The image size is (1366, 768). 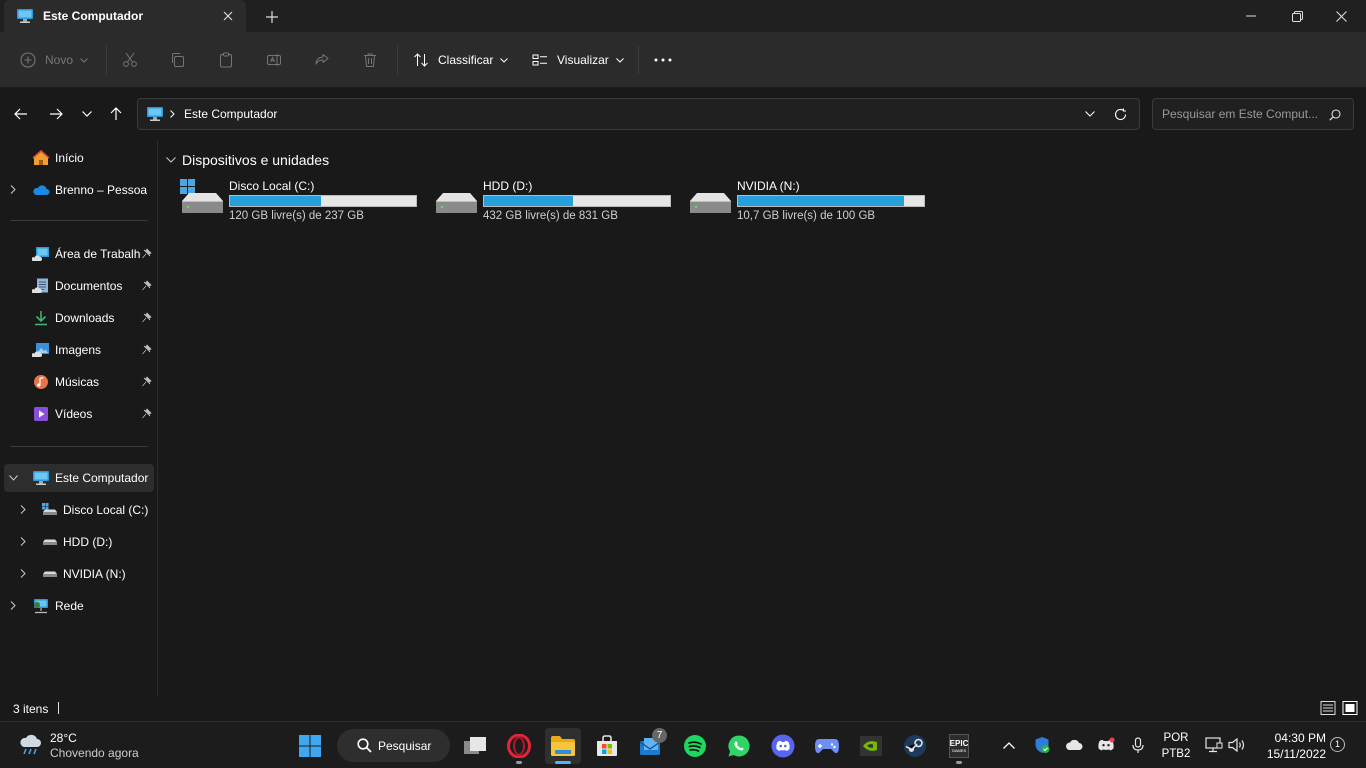 What do you see at coordinates (1009, 745) in the screenshot?
I see `show-hidden-icons` at bounding box center [1009, 745].